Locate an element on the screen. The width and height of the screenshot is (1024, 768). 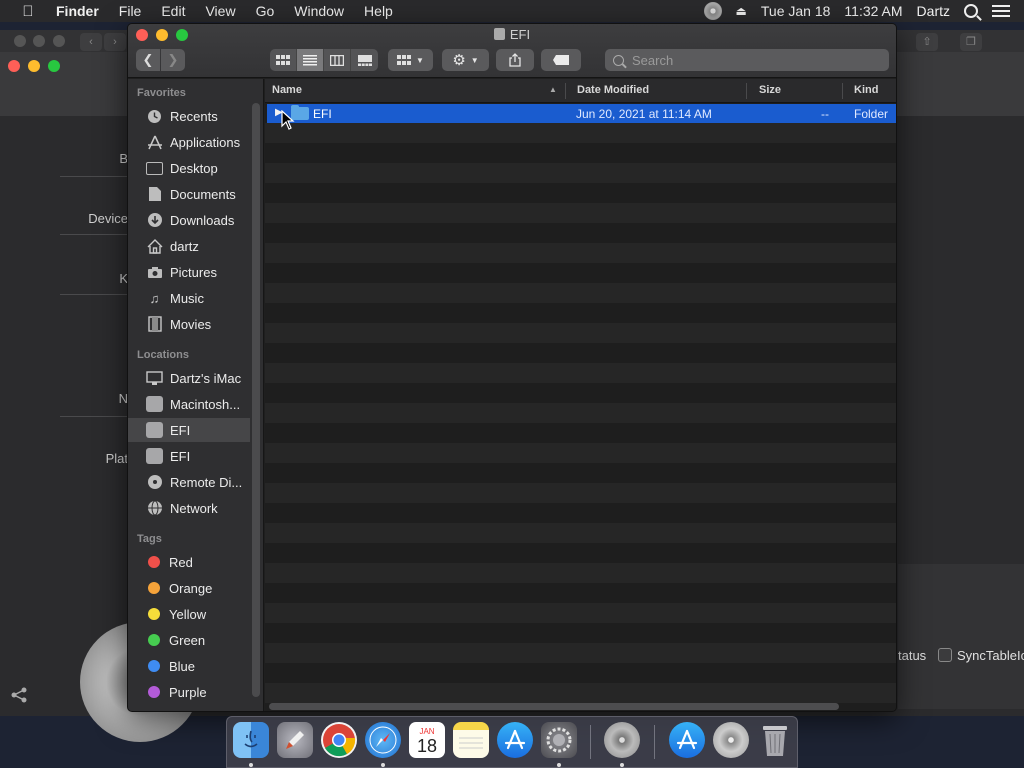
sidebar-item-pictures: Pictures is located at coordinates (189, 272).